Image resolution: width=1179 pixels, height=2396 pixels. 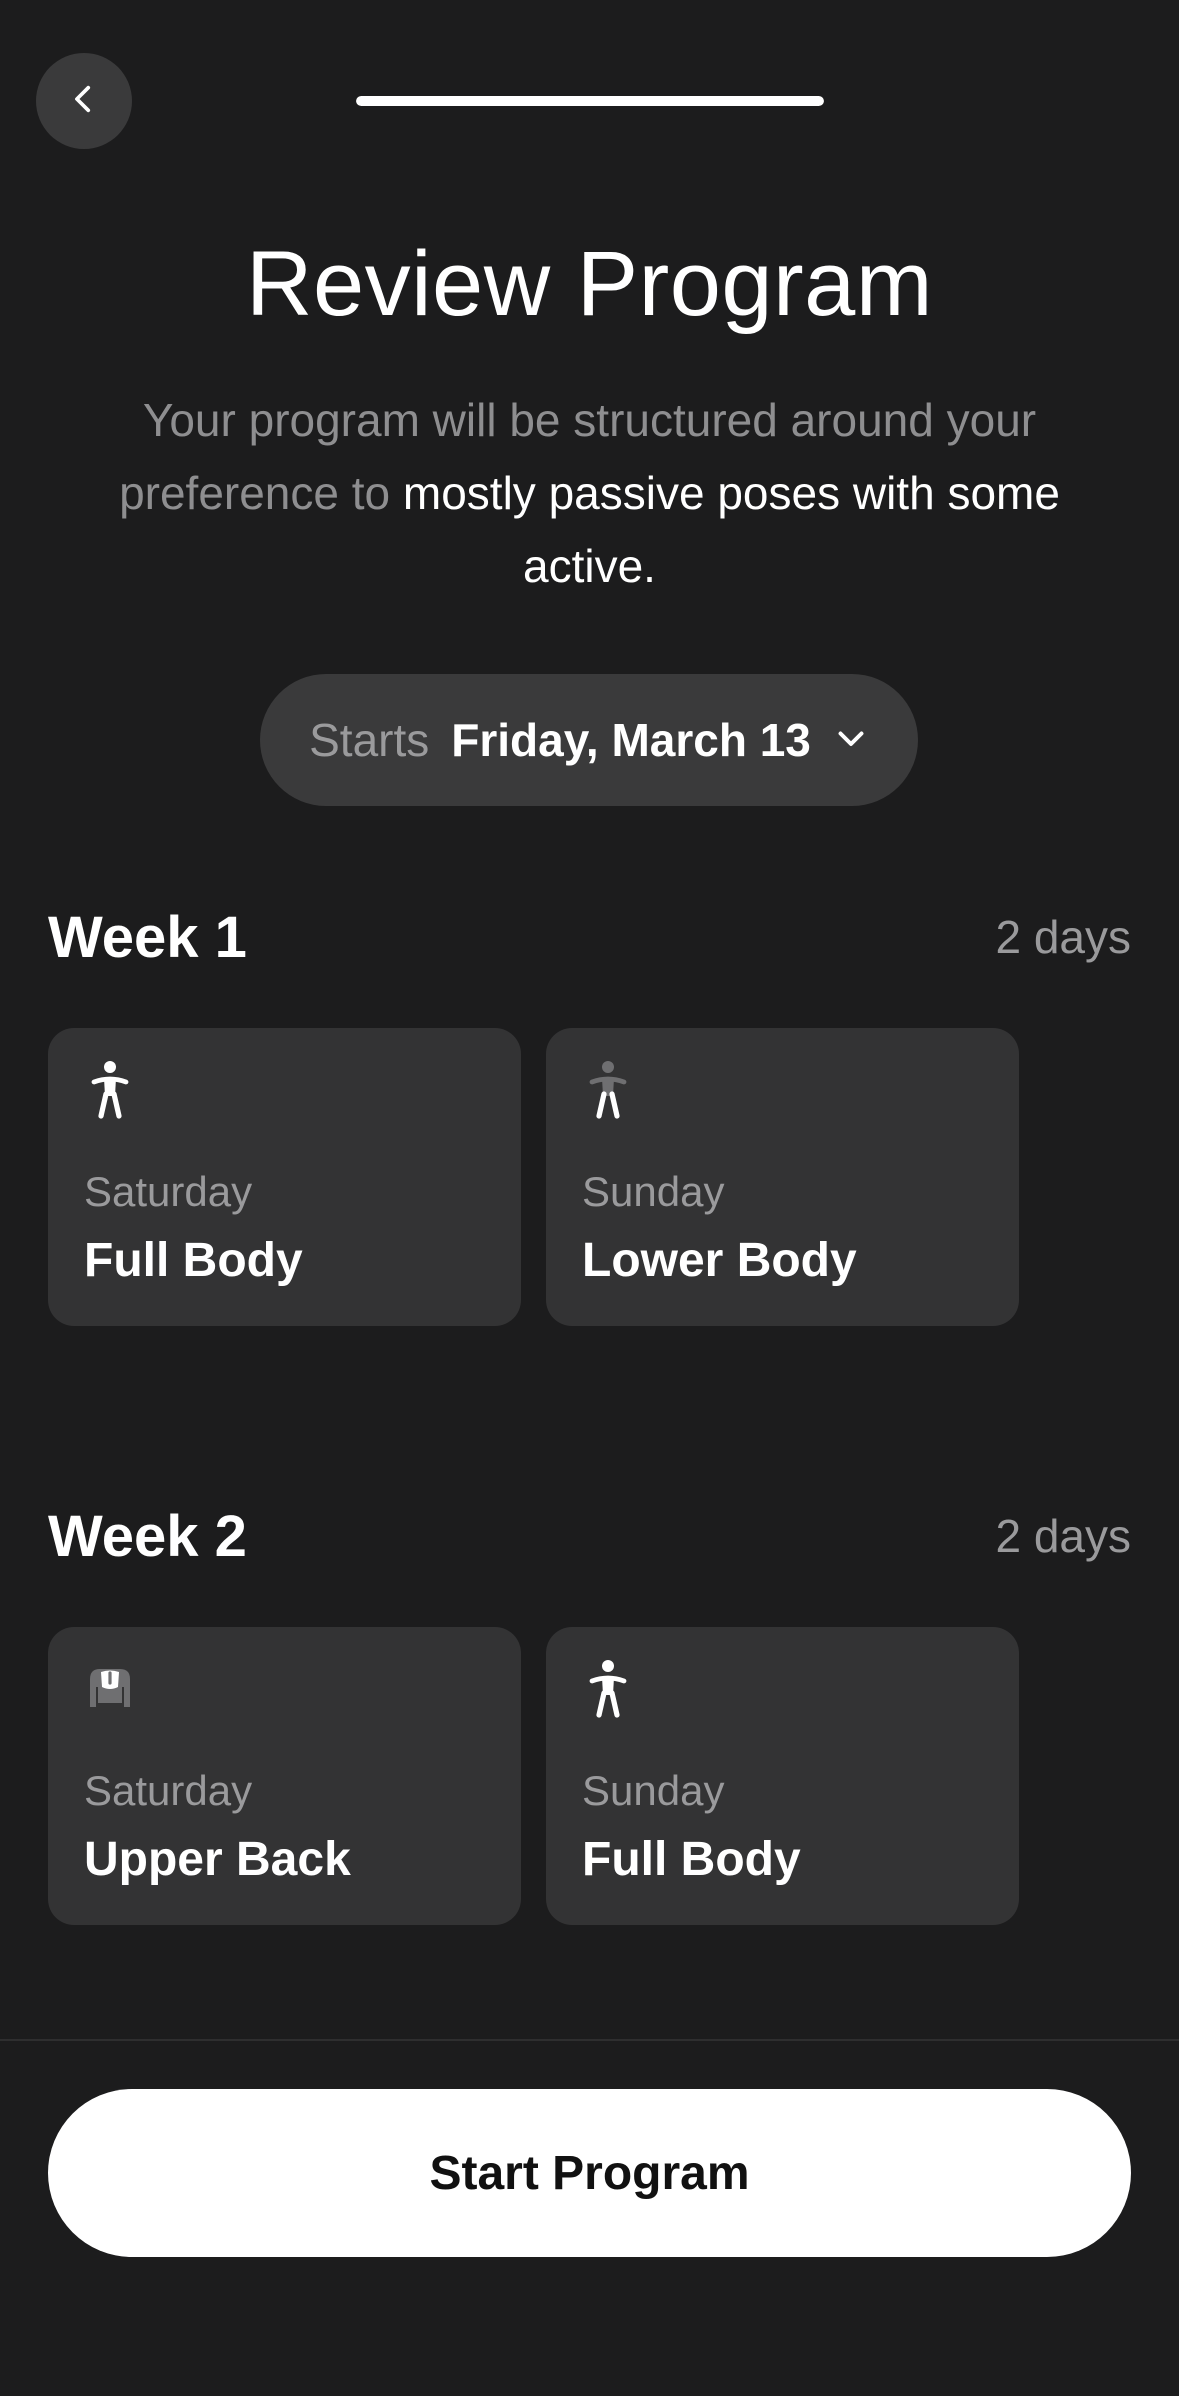 What do you see at coordinates (631, 740) in the screenshot?
I see `start-date-value: Friday, March 13` at bounding box center [631, 740].